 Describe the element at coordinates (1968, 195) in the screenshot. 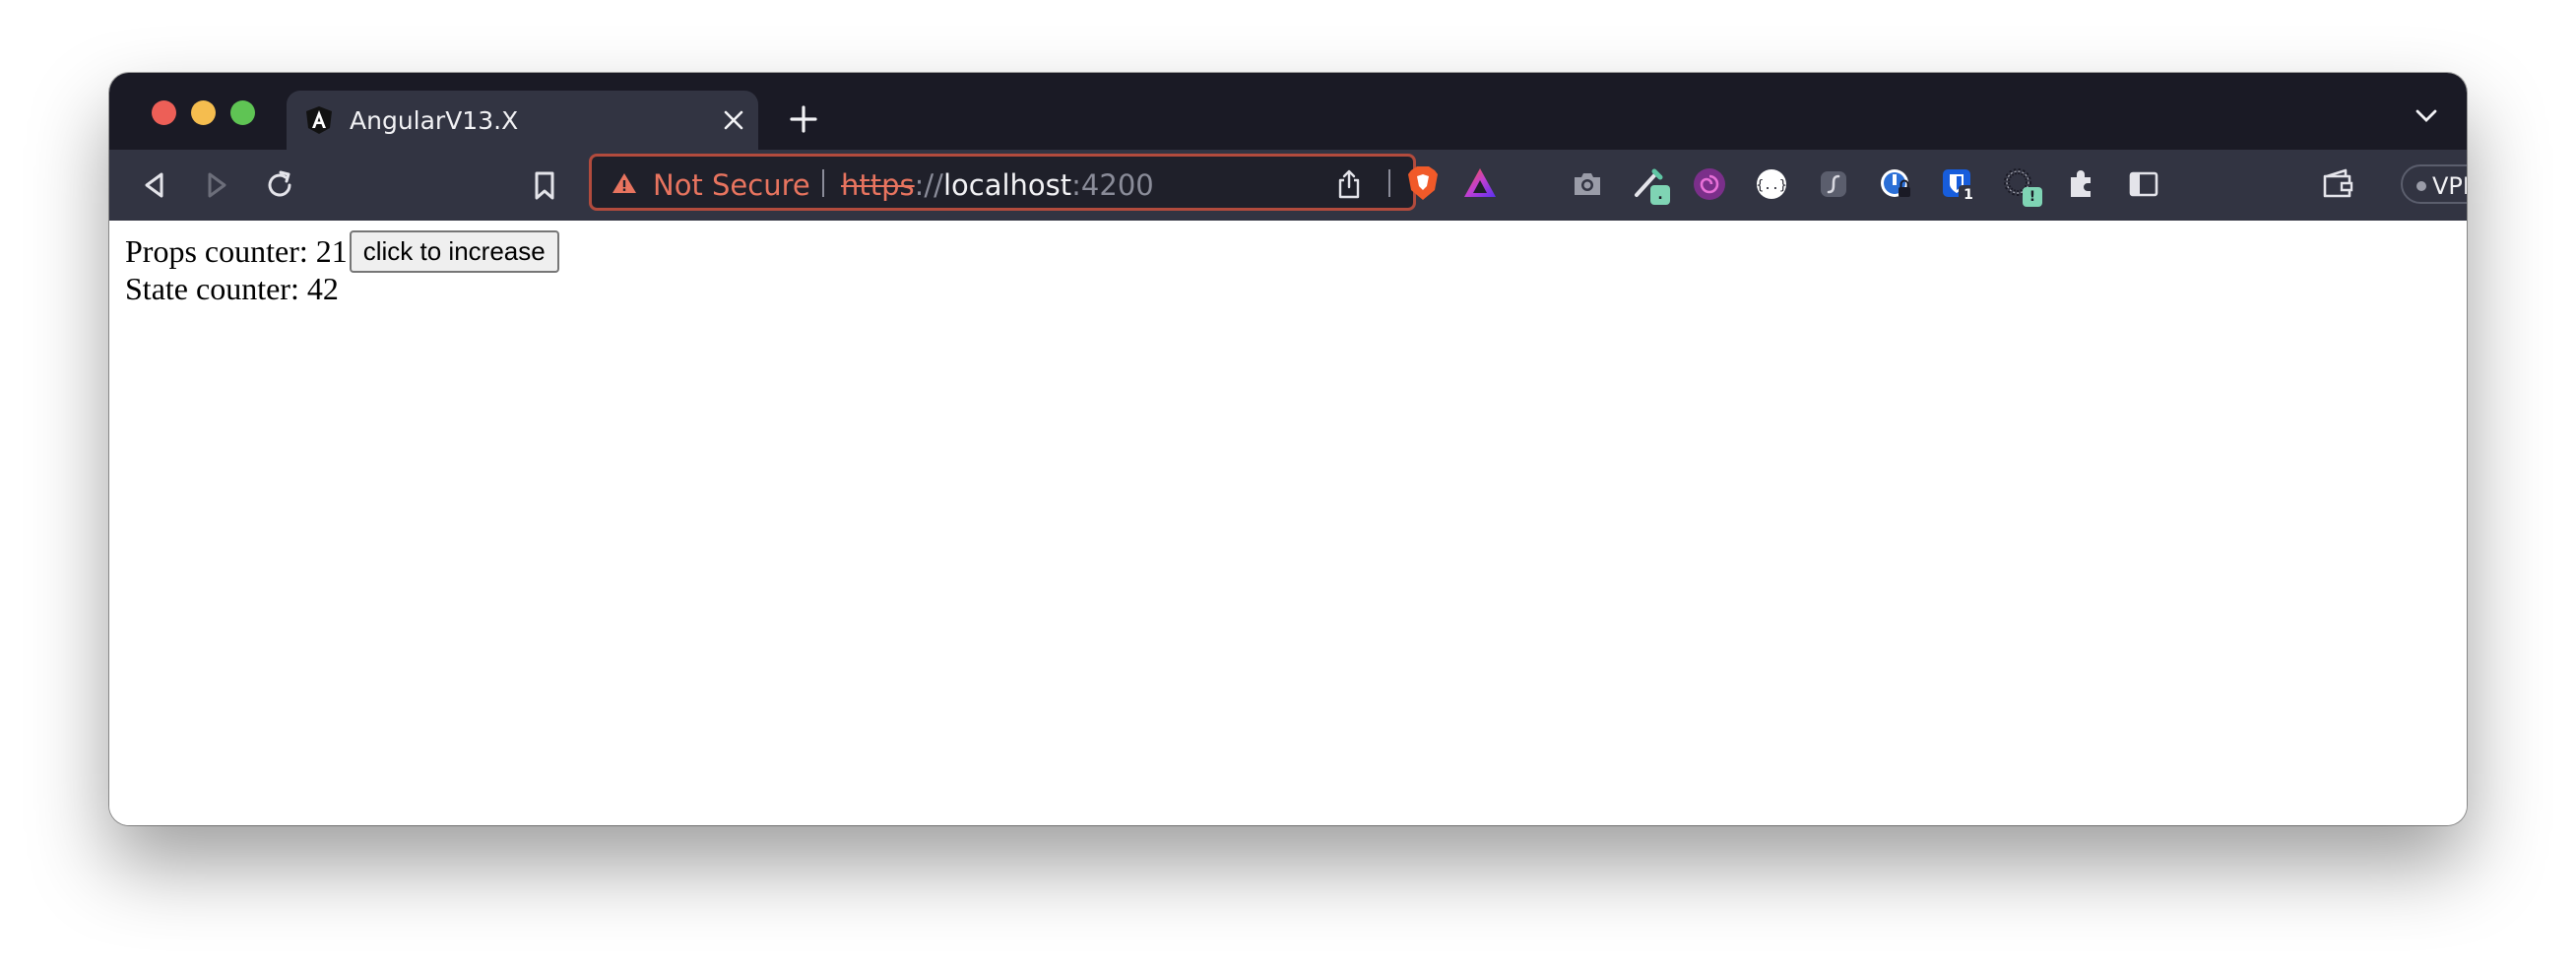

I see `bitwarden-badge: 1` at that location.